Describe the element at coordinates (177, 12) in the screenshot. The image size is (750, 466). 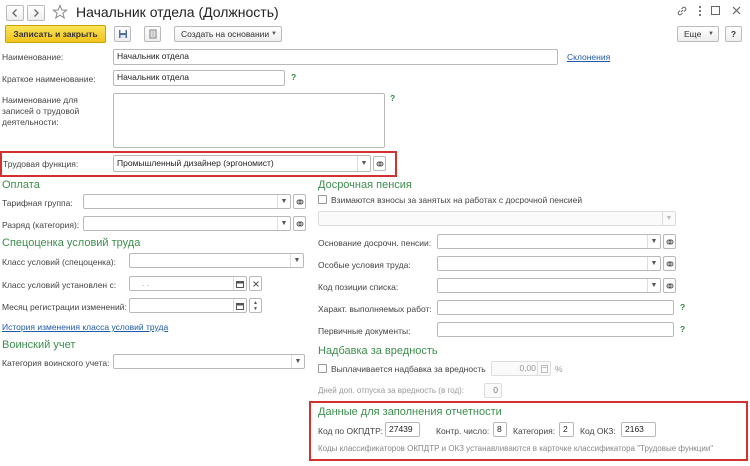
I see `window-title: Начальник отдела (Должность)` at that location.